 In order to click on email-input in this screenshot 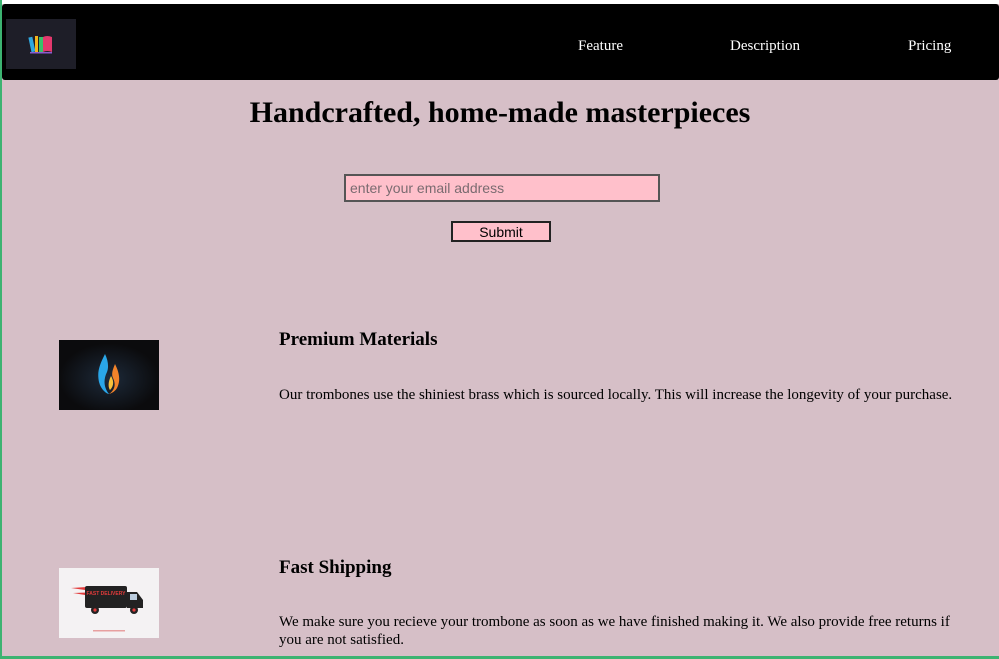, I will do `click(502, 188)`.